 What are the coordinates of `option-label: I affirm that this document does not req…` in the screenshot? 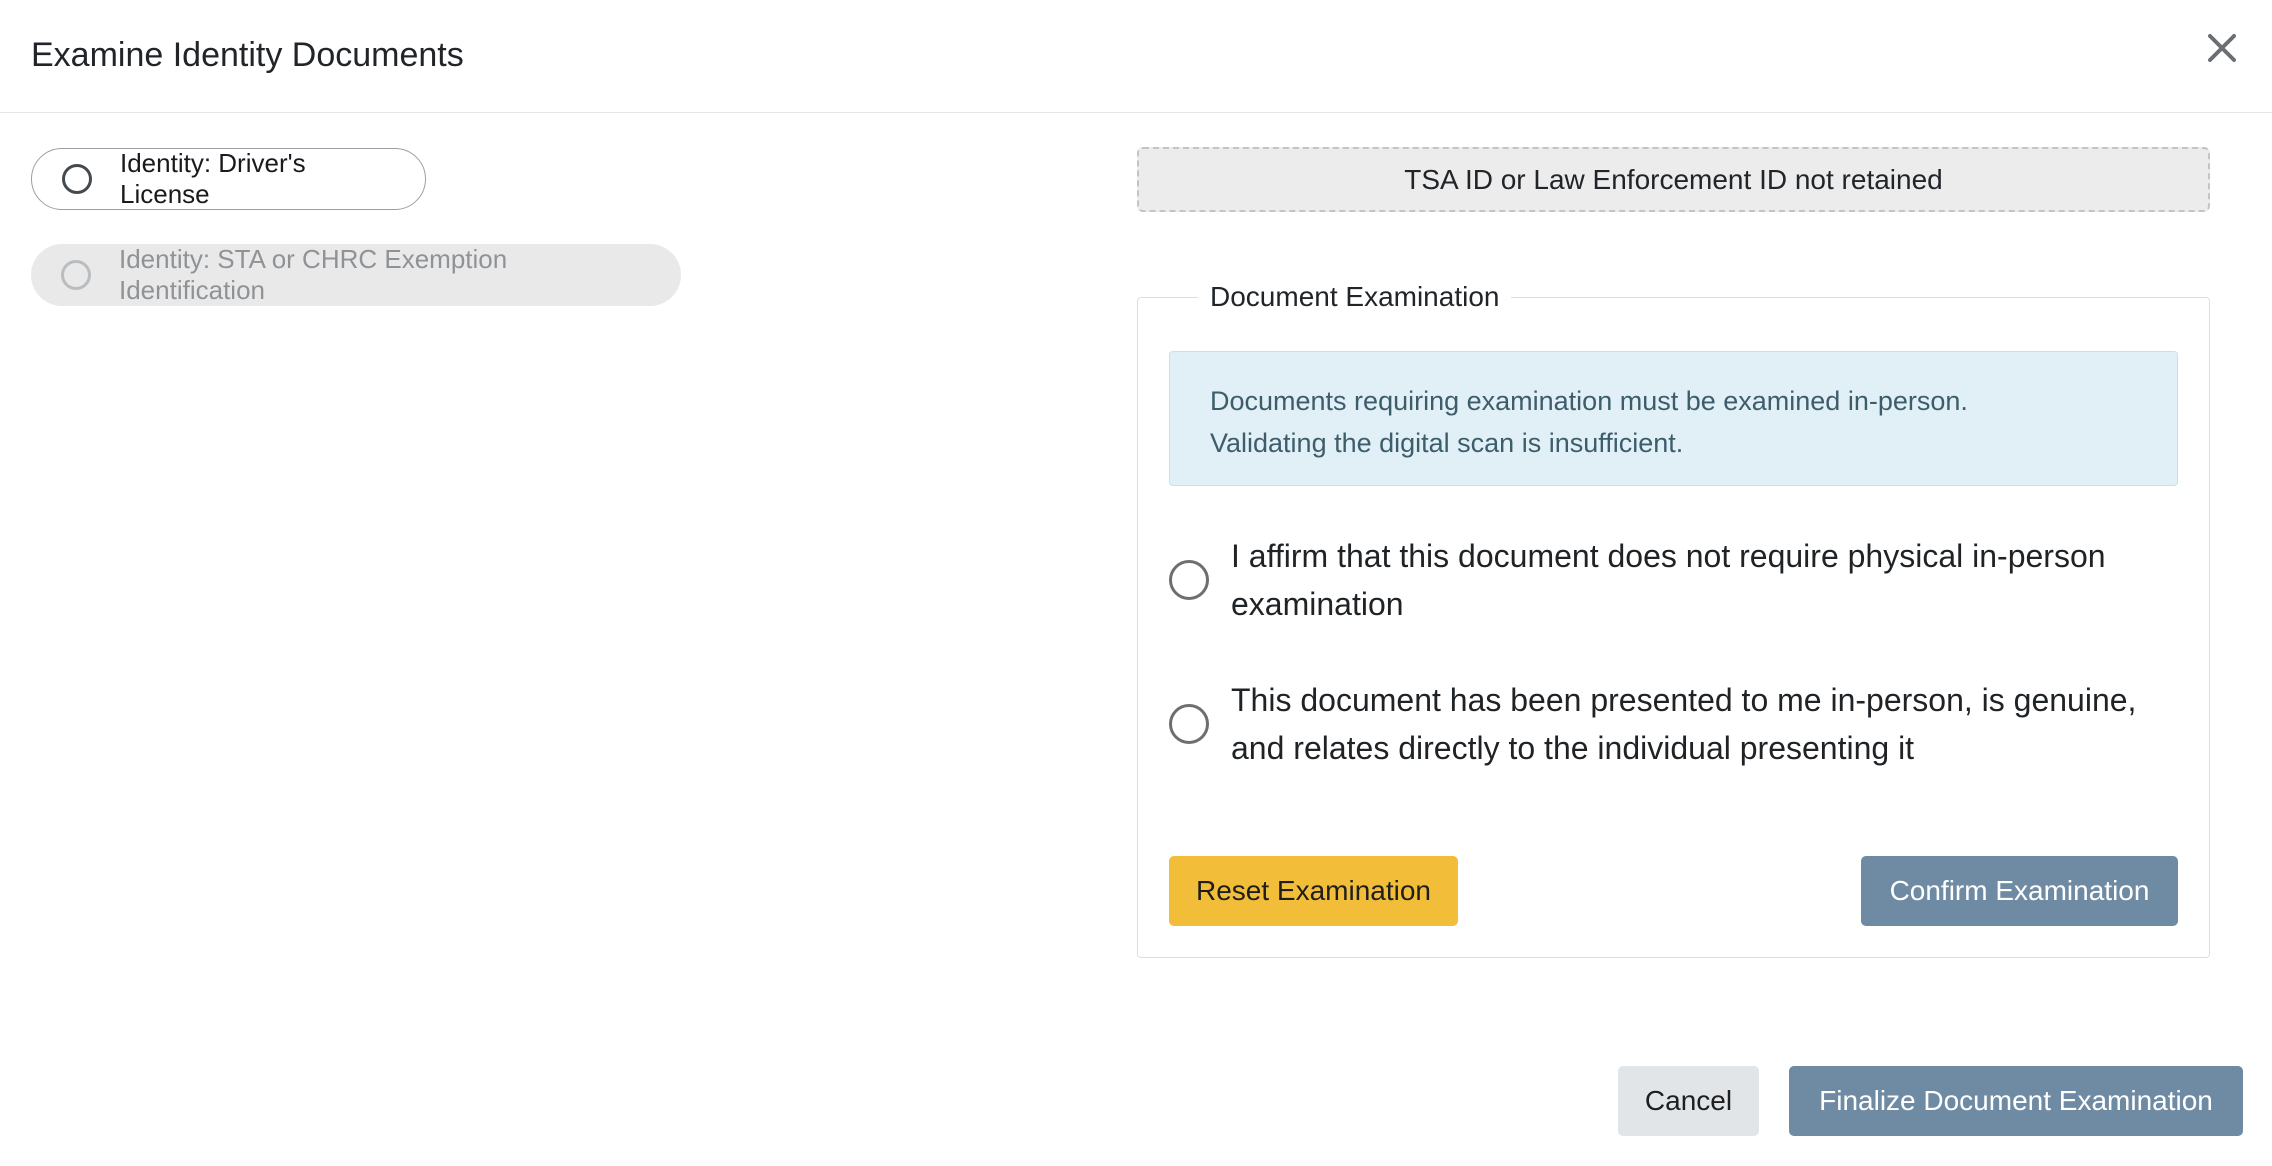 It's located at (1668, 580).